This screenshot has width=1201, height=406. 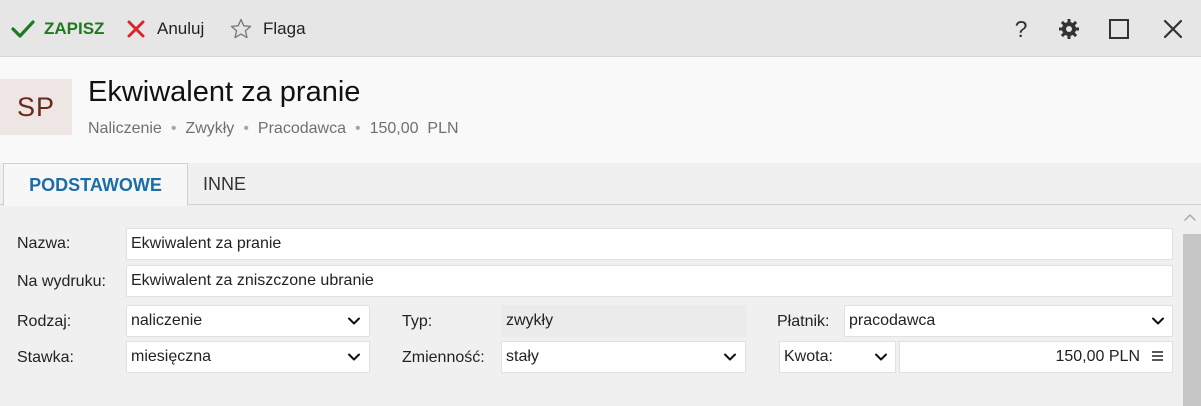 I want to click on nazwa-label: Nazwa:, so click(x=44, y=243).